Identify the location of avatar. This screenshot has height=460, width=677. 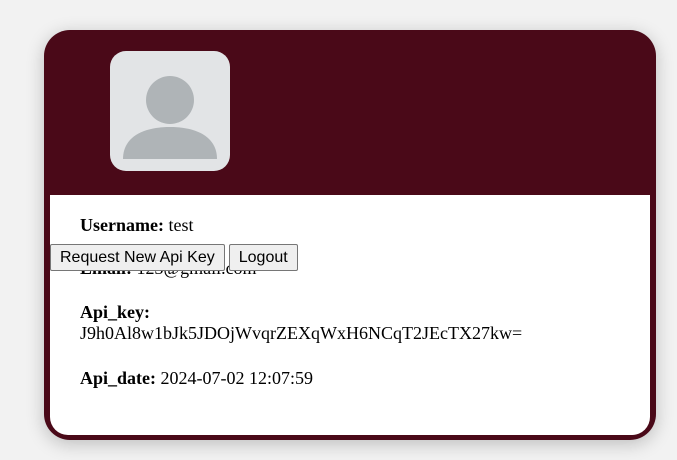
(170, 111).